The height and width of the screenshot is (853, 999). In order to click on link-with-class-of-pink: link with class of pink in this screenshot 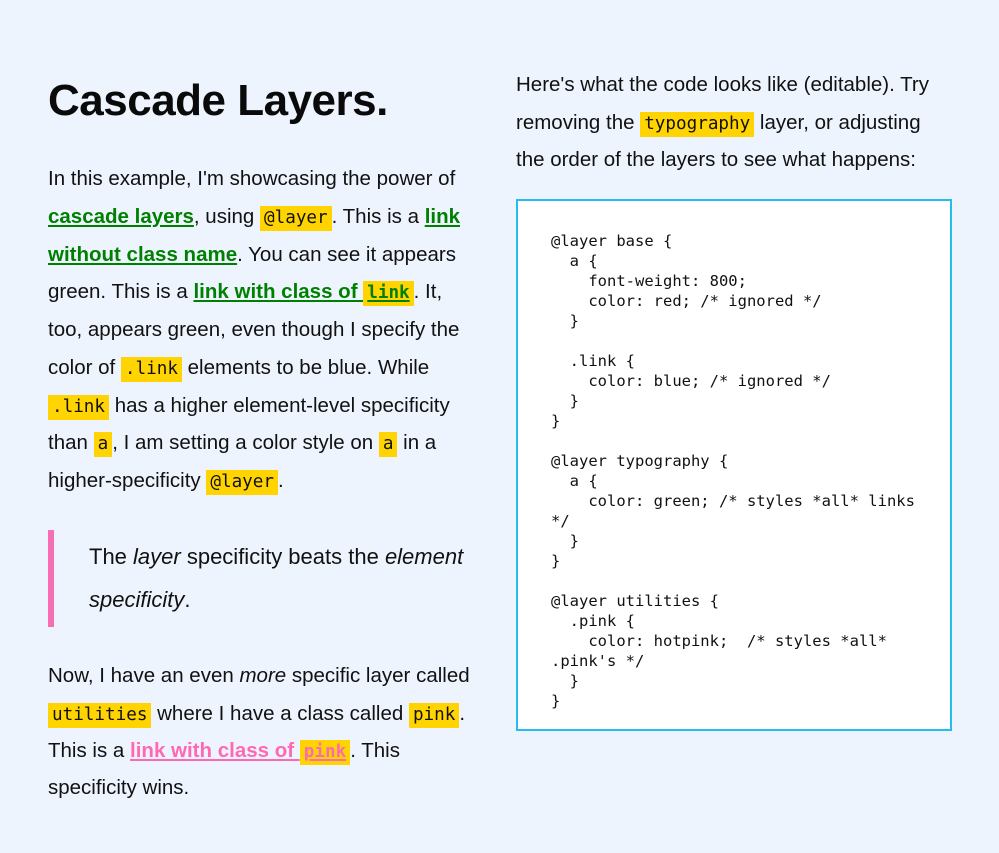, I will do `click(240, 752)`.